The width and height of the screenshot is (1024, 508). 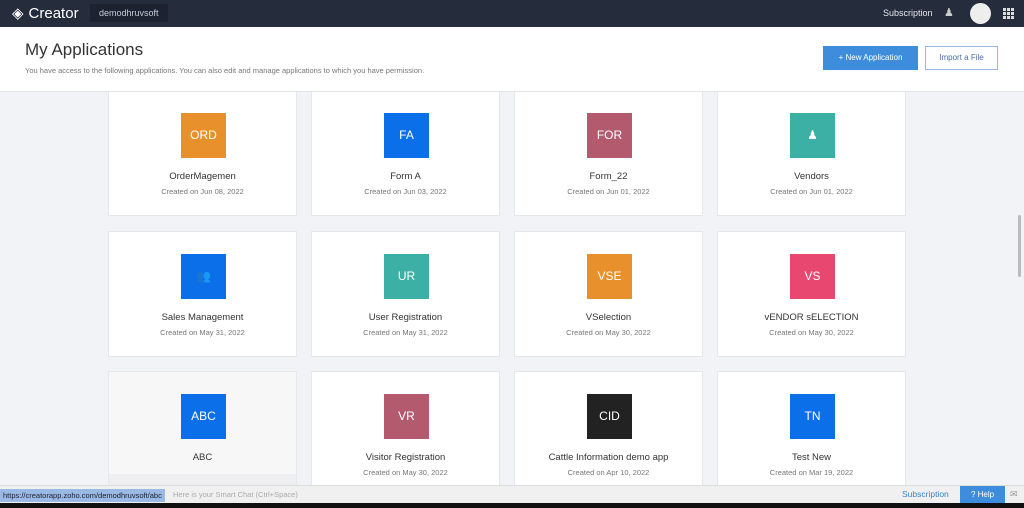 What do you see at coordinates (609, 416) in the screenshot?
I see `app-icon: CID` at bounding box center [609, 416].